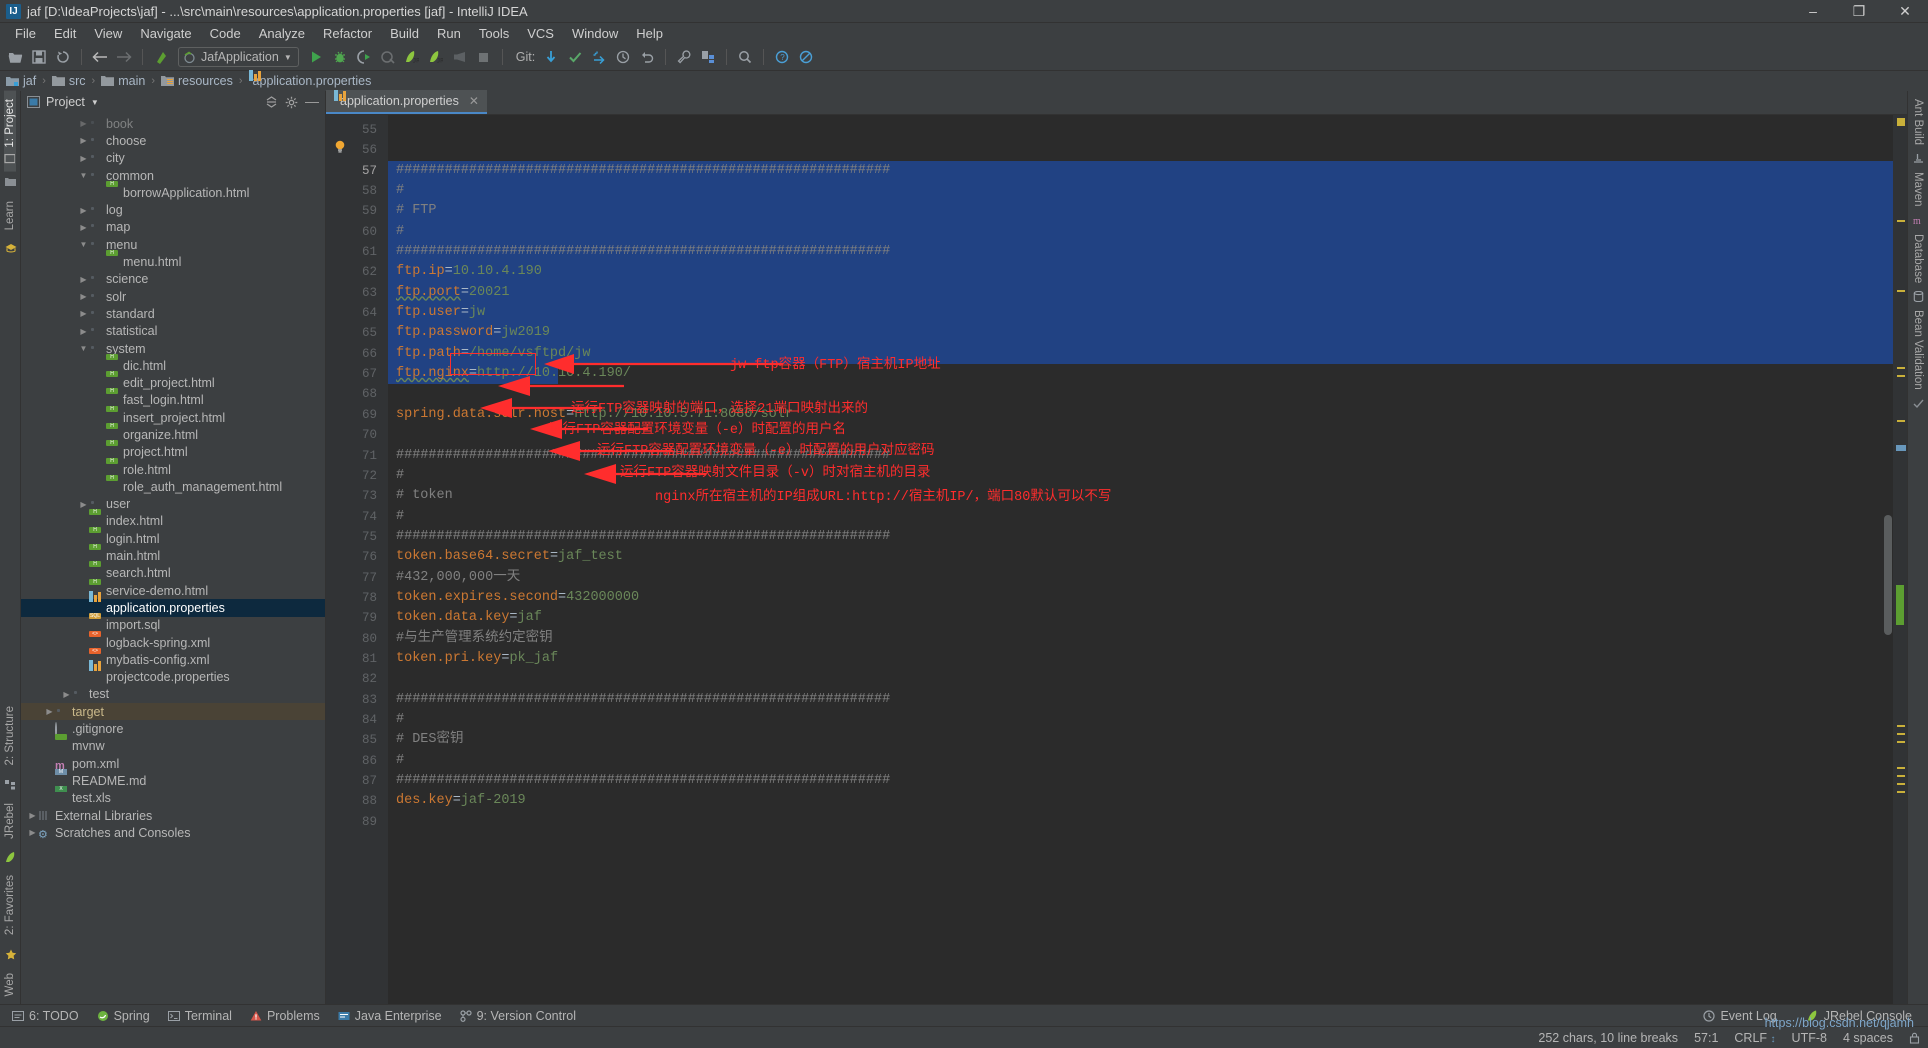 This screenshot has height=1048, width=1928. I want to click on tree-item-application-properties: application.properties, so click(173, 608).